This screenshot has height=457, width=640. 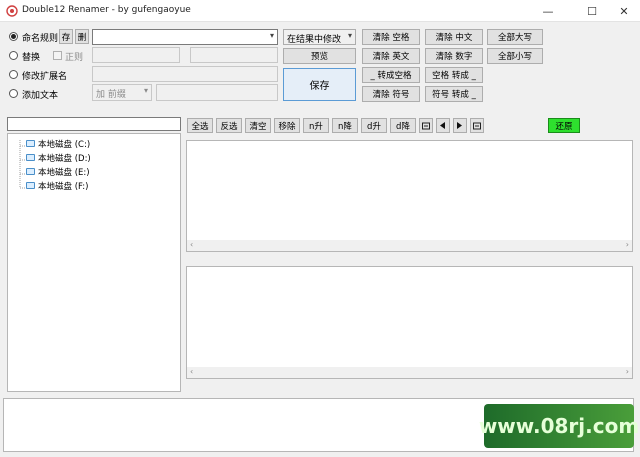 I want to click on clear-spaces-button: 清除 空格, so click(x=391, y=37).